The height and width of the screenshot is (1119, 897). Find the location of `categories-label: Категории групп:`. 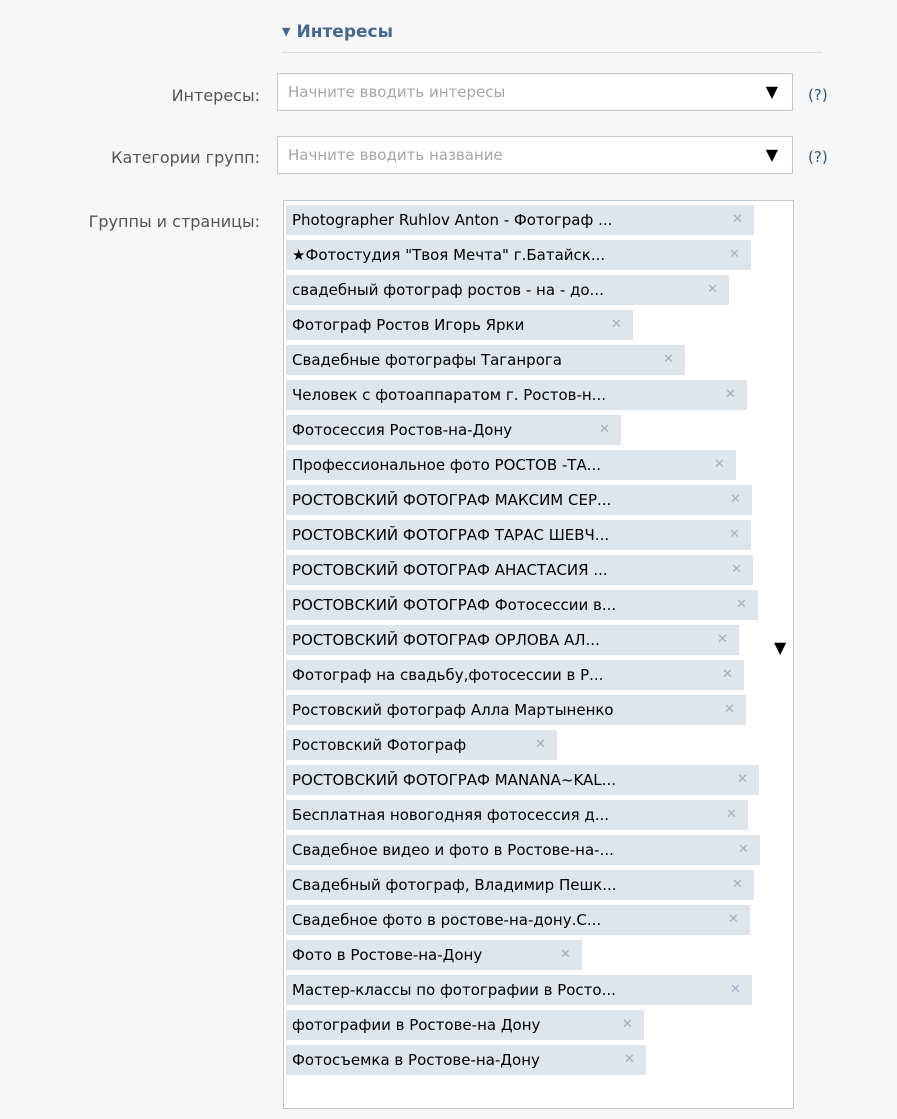

categories-label: Категории групп: is located at coordinates (185, 157).